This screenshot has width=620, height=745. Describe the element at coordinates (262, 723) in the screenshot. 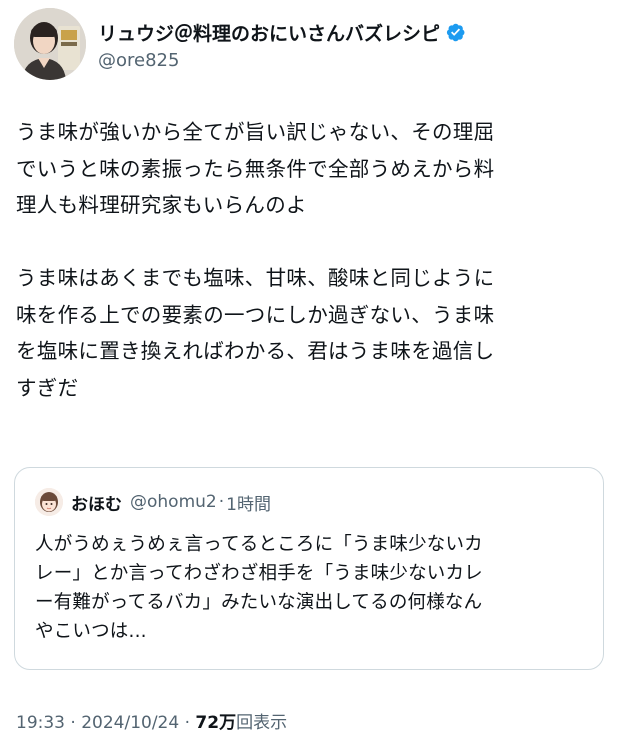

I see `views-label: 回表示` at that location.